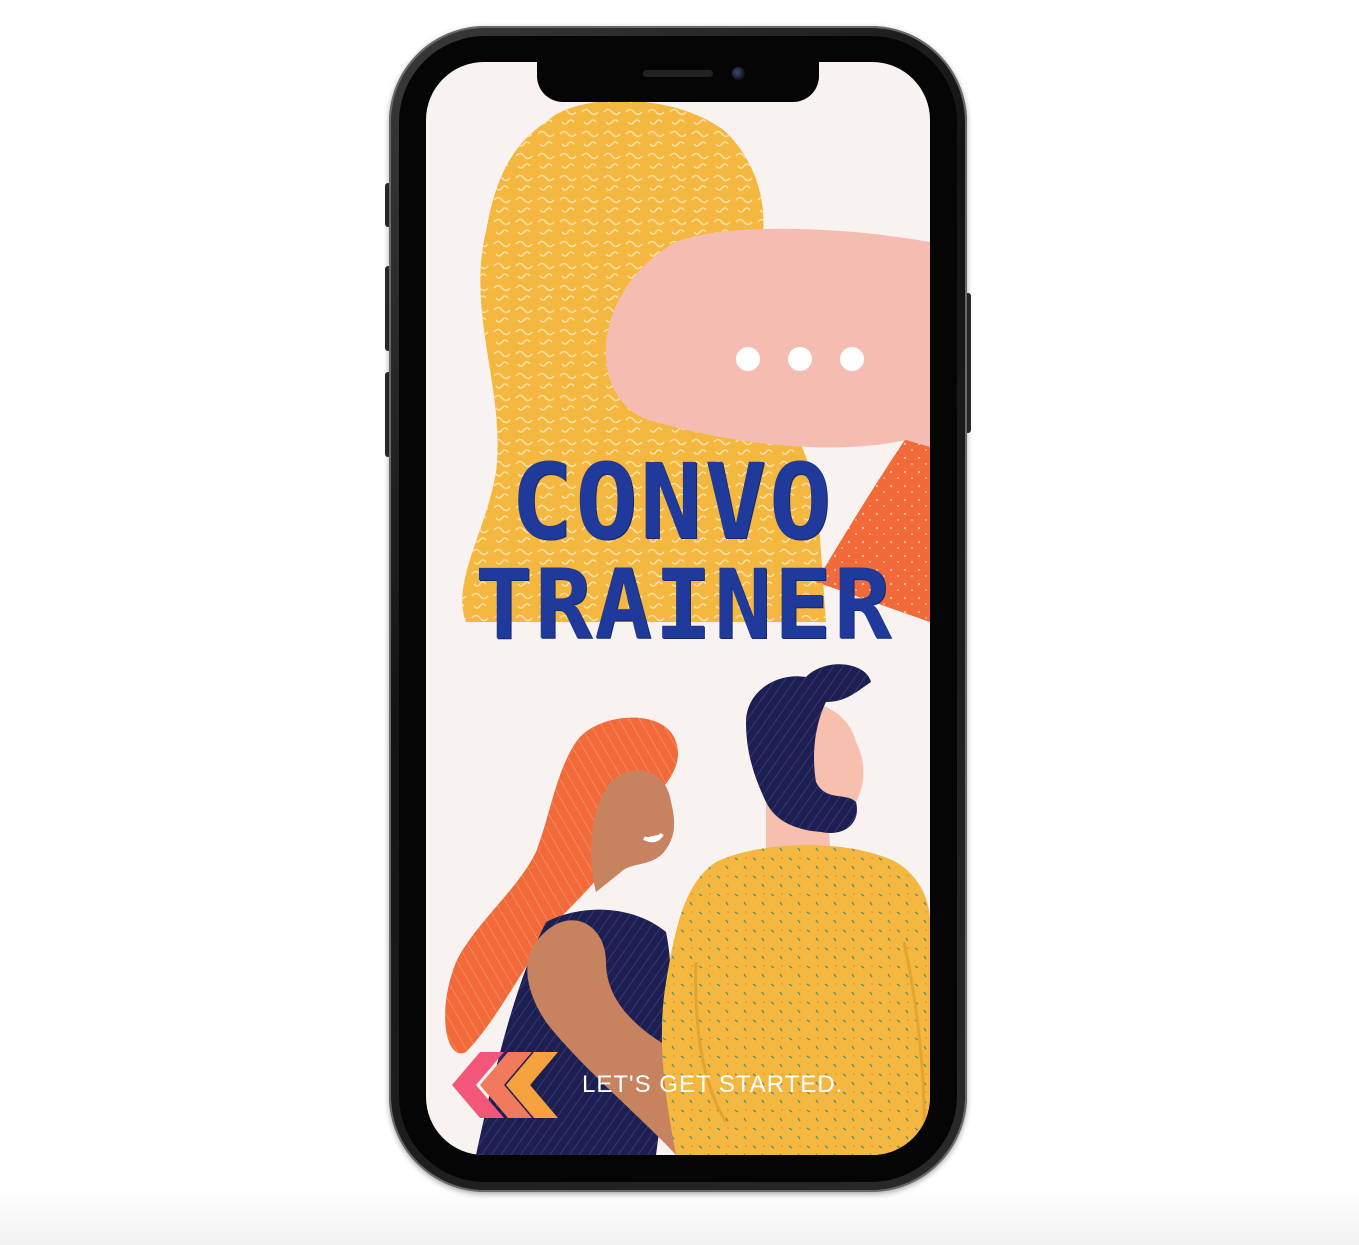  Describe the element at coordinates (712, 1085) in the screenshot. I see `get-started-button: LET'S GET STARTED.` at that location.